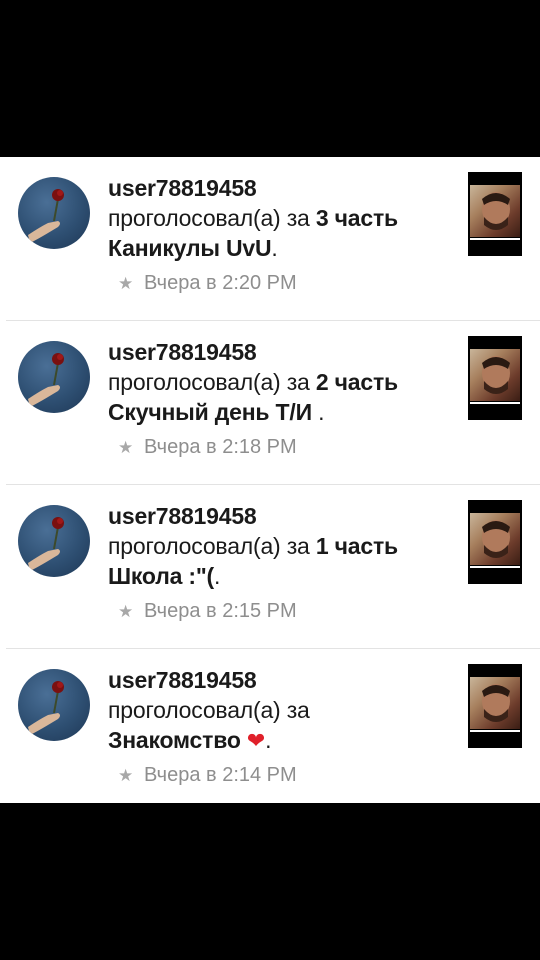  What do you see at coordinates (220, 611) in the screenshot?
I see `timestamp: Вчера в 2:15 PM` at bounding box center [220, 611].